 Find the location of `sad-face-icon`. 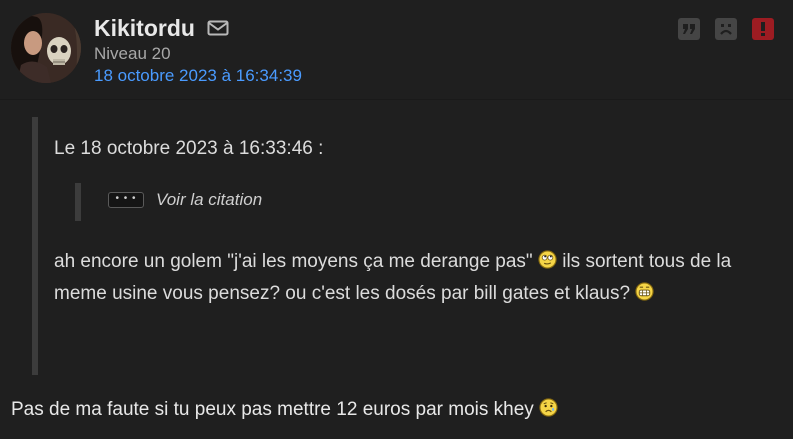

sad-face-icon is located at coordinates (726, 29).